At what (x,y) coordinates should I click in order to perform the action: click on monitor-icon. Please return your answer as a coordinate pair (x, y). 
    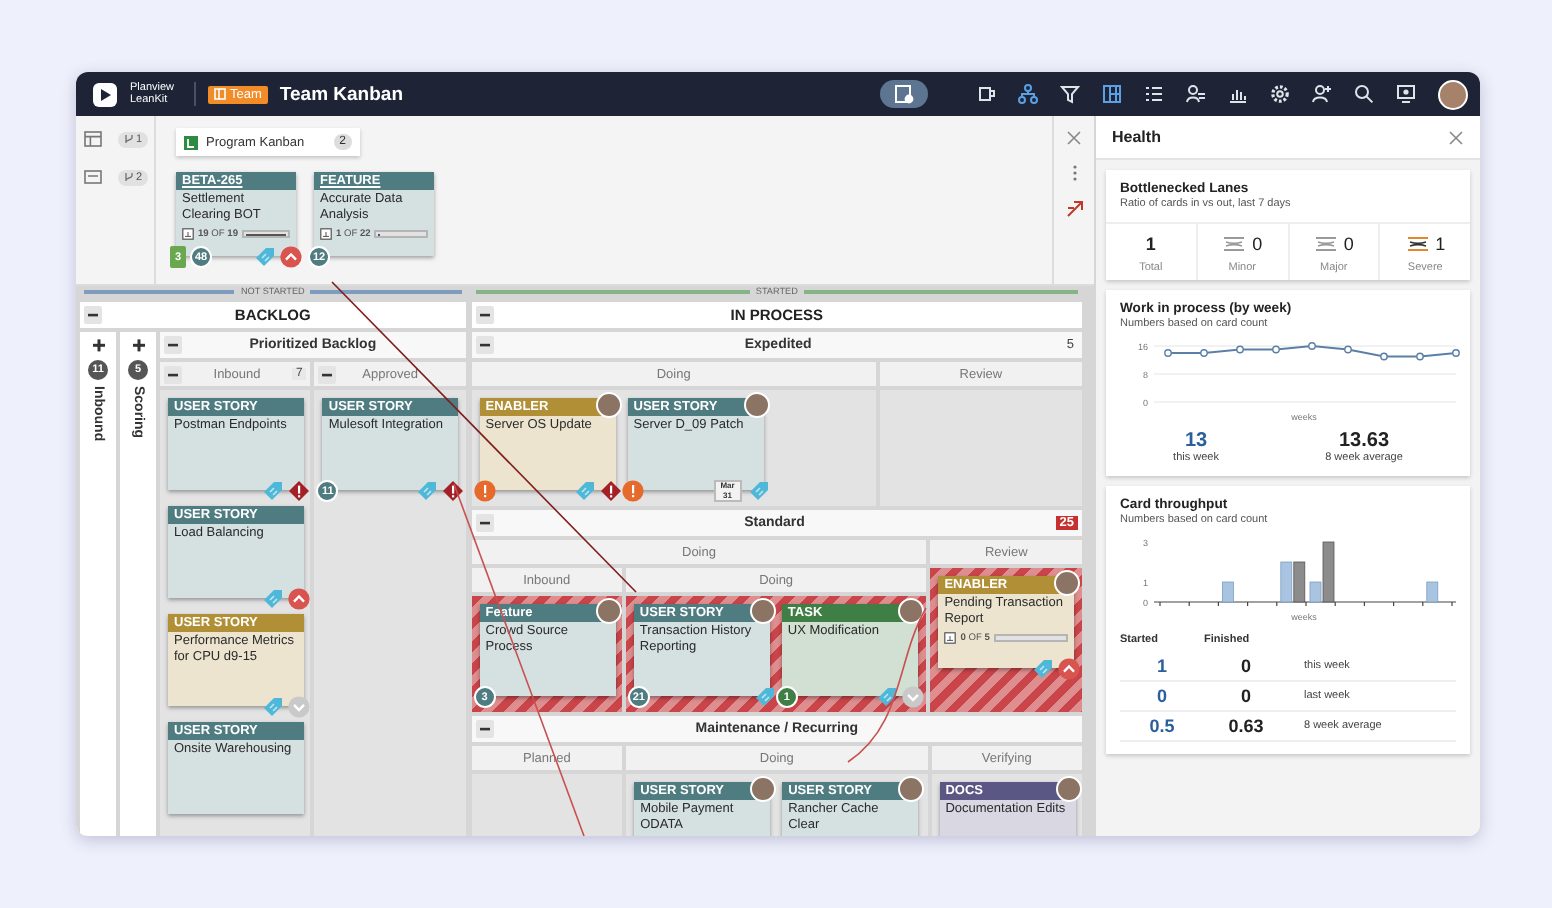
    Looking at the image, I should click on (1406, 94).